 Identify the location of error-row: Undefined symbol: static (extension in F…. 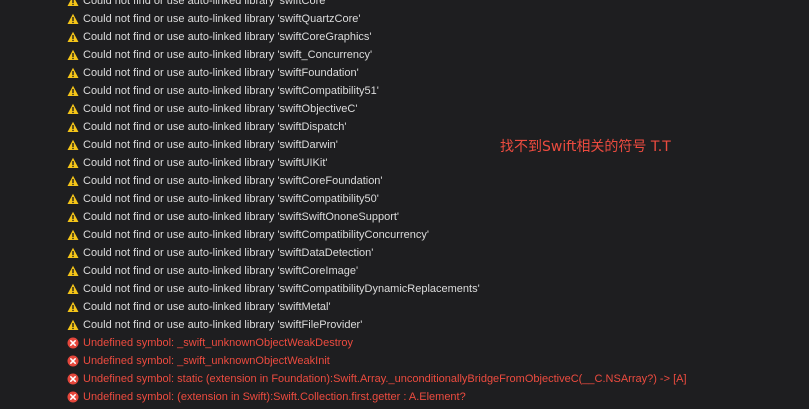
(404, 379).